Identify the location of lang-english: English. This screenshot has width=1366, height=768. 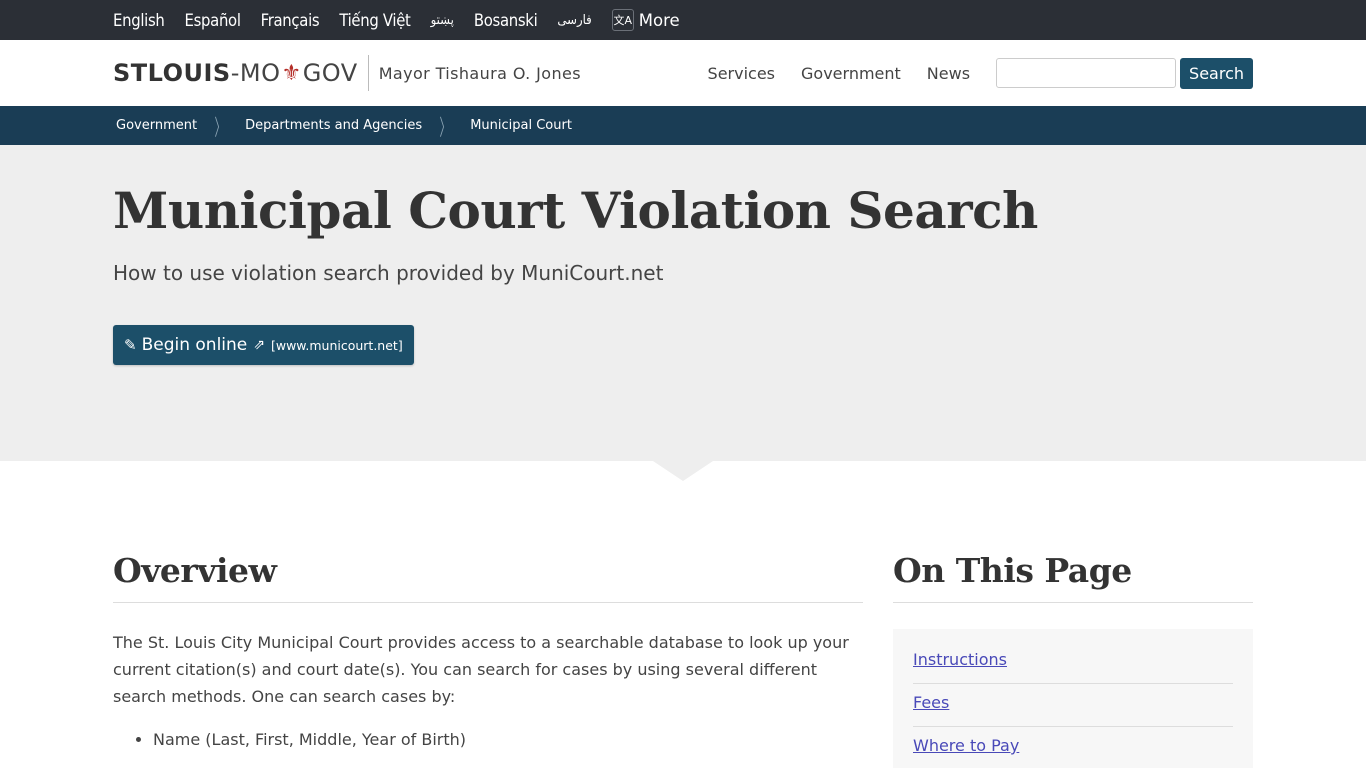
(139, 20).